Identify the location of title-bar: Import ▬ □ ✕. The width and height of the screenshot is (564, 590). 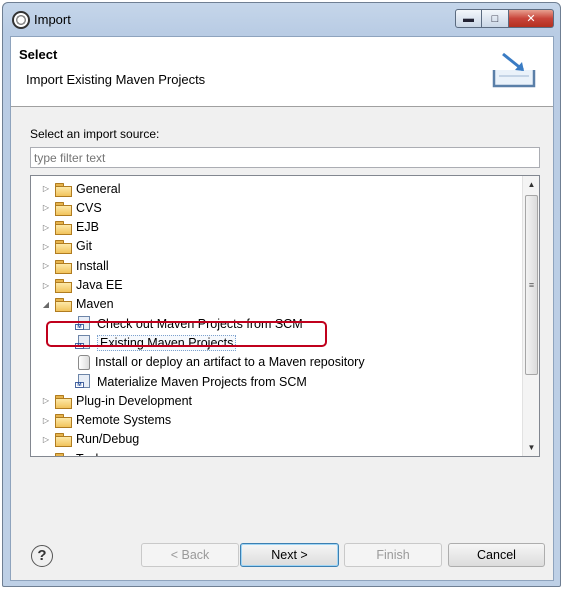
(281, 20).